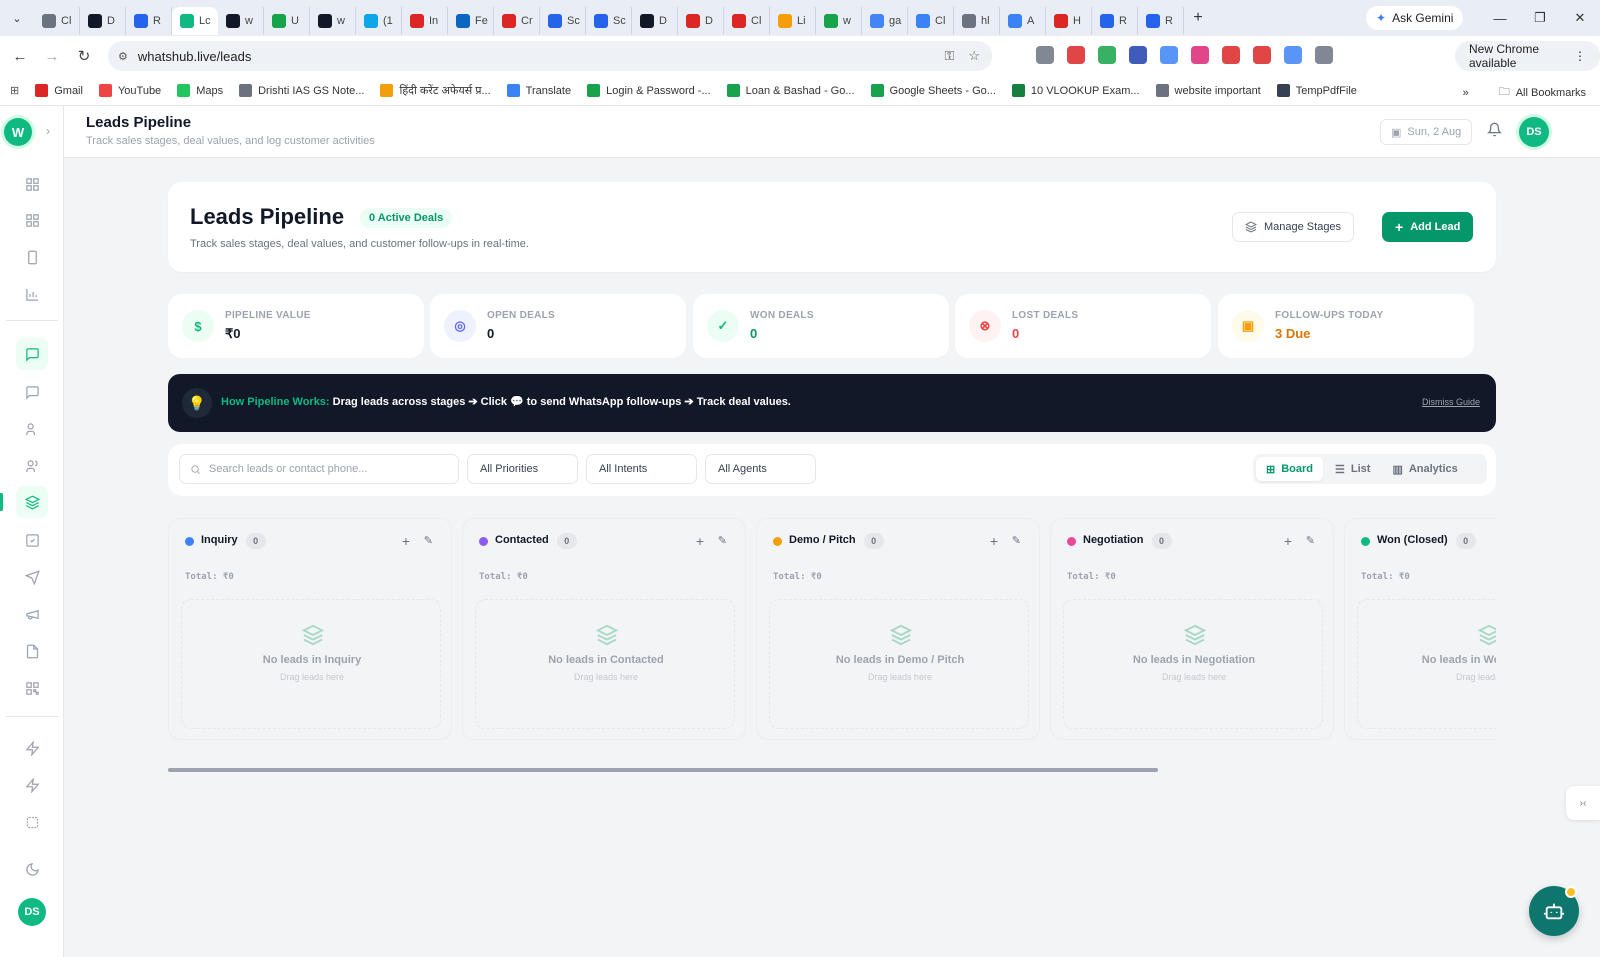 The width and height of the screenshot is (1600, 957). Describe the element at coordinates (1500, 18) in the screenshot. I see `minimize-icon: —` at that location.